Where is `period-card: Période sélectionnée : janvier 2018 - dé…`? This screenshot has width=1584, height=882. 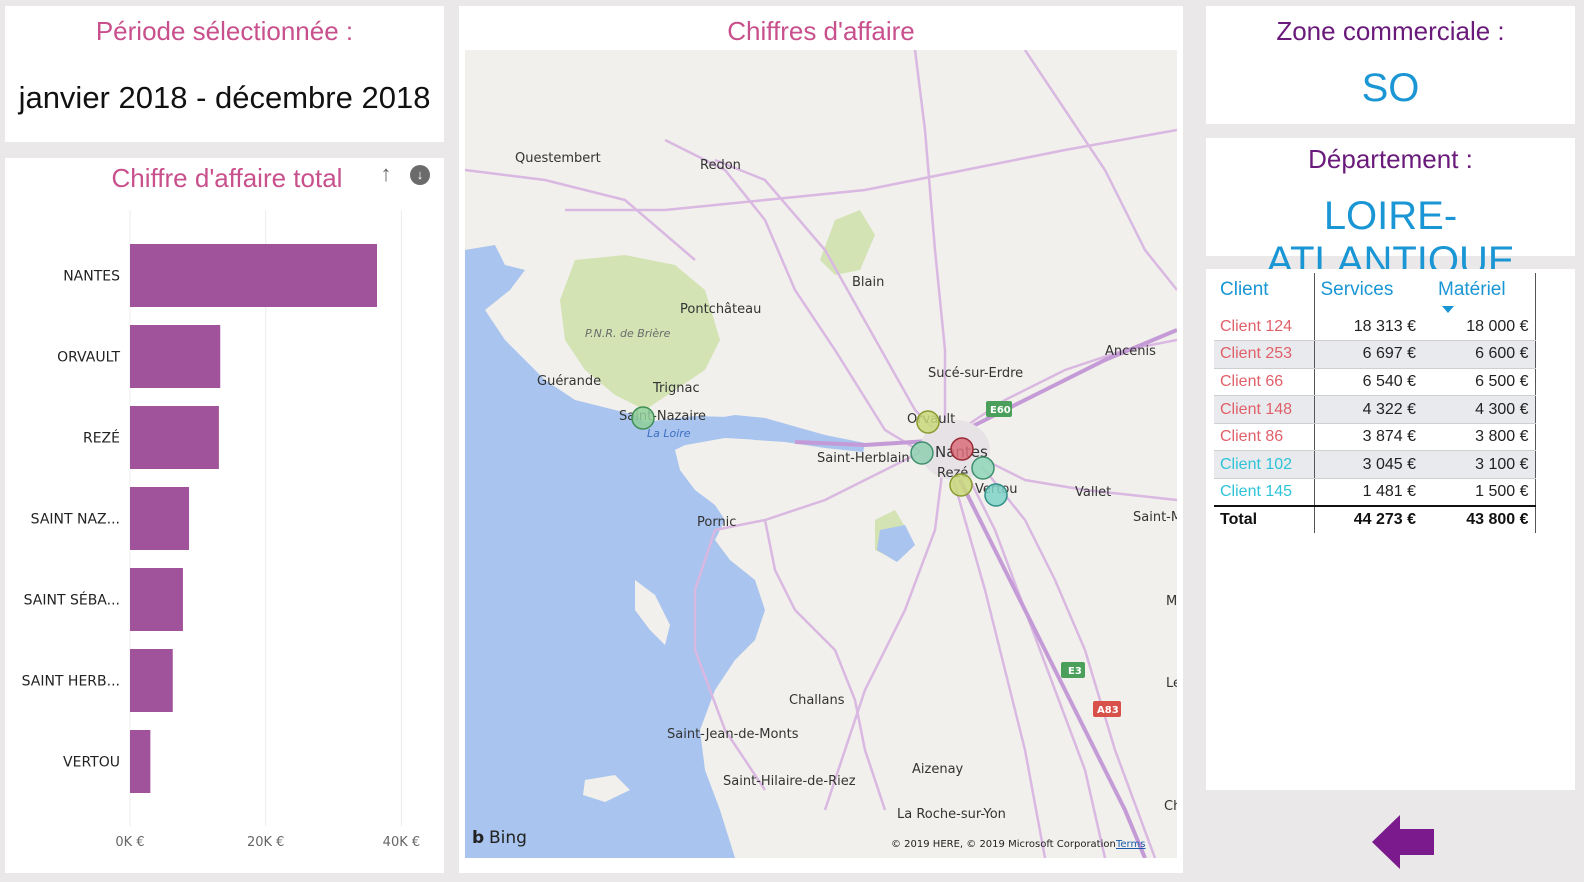 period-card: Période sélectionnée : janvier 2018 - dé… is located at coordinates (224, 74).